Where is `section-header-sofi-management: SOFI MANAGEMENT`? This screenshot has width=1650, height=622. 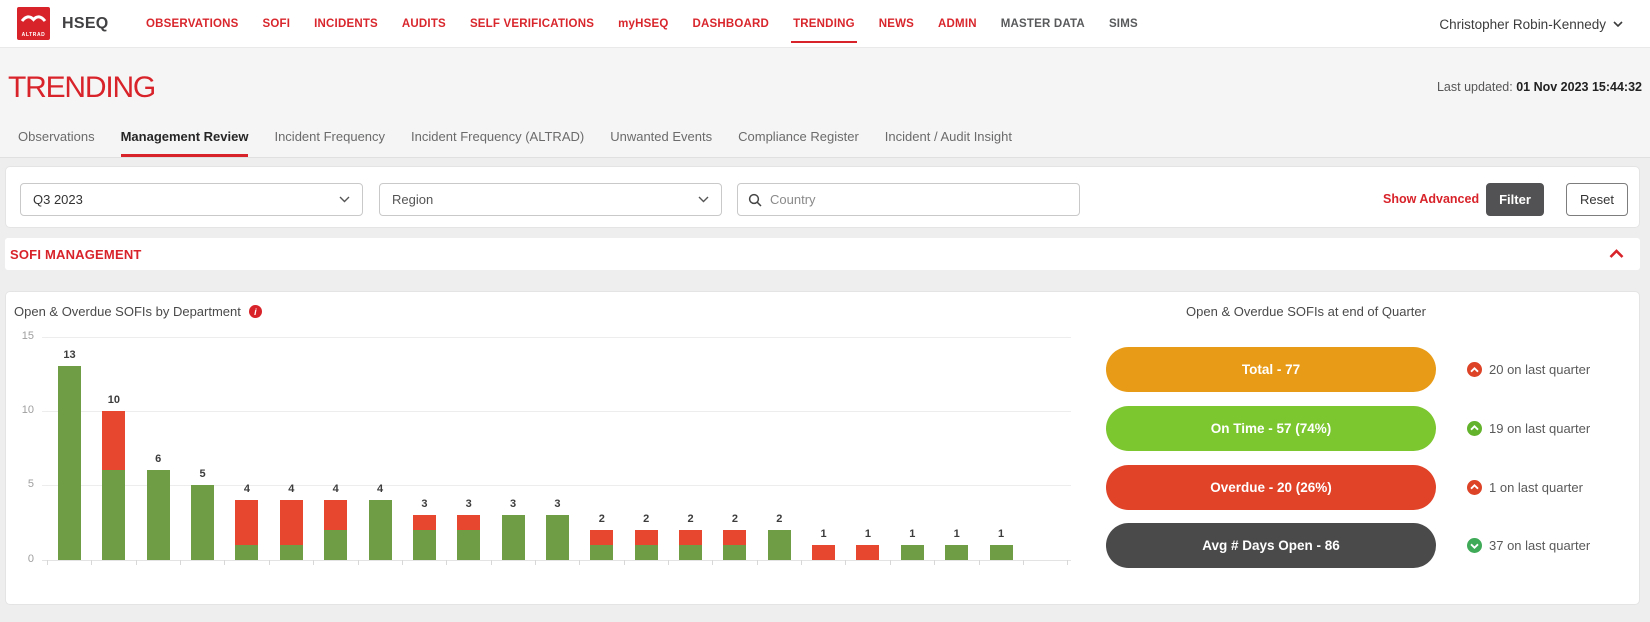 section-header-sofi-management: SOFI MANAGEMENT is located at coordinates (822, 254).